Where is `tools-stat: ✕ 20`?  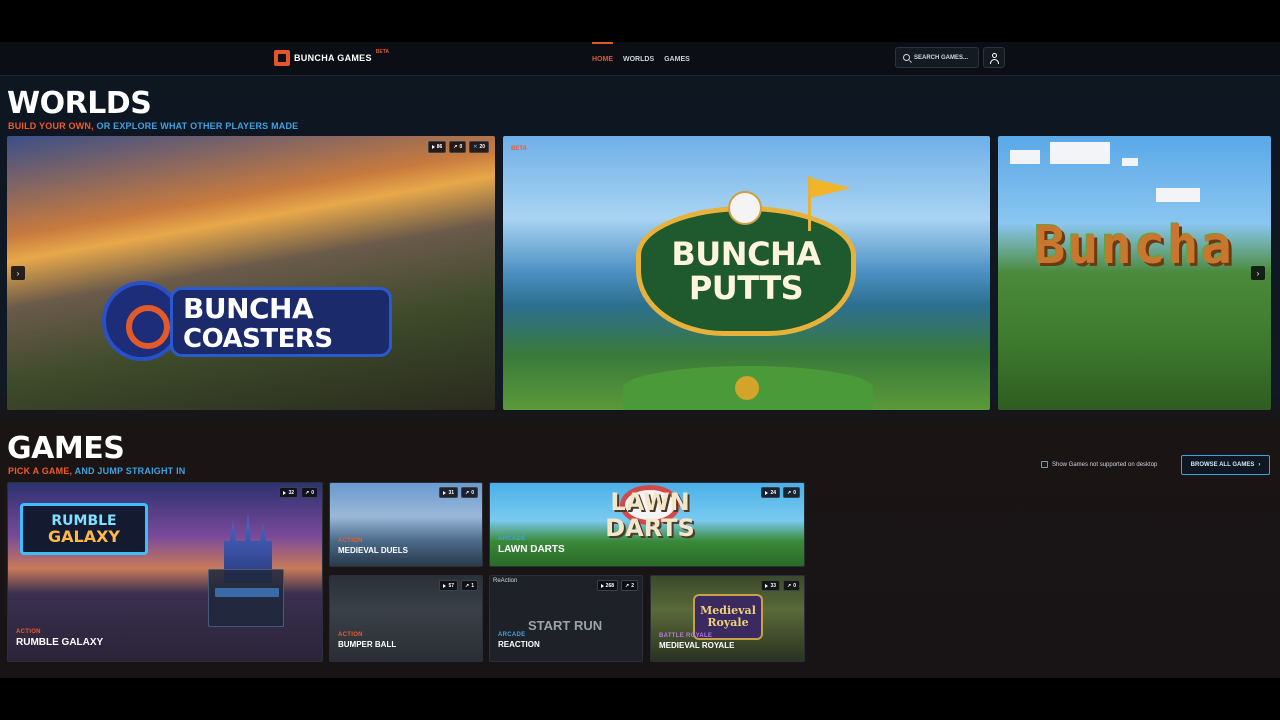
tools-stat: ✕ 20 is located at coordinates (479, 147).